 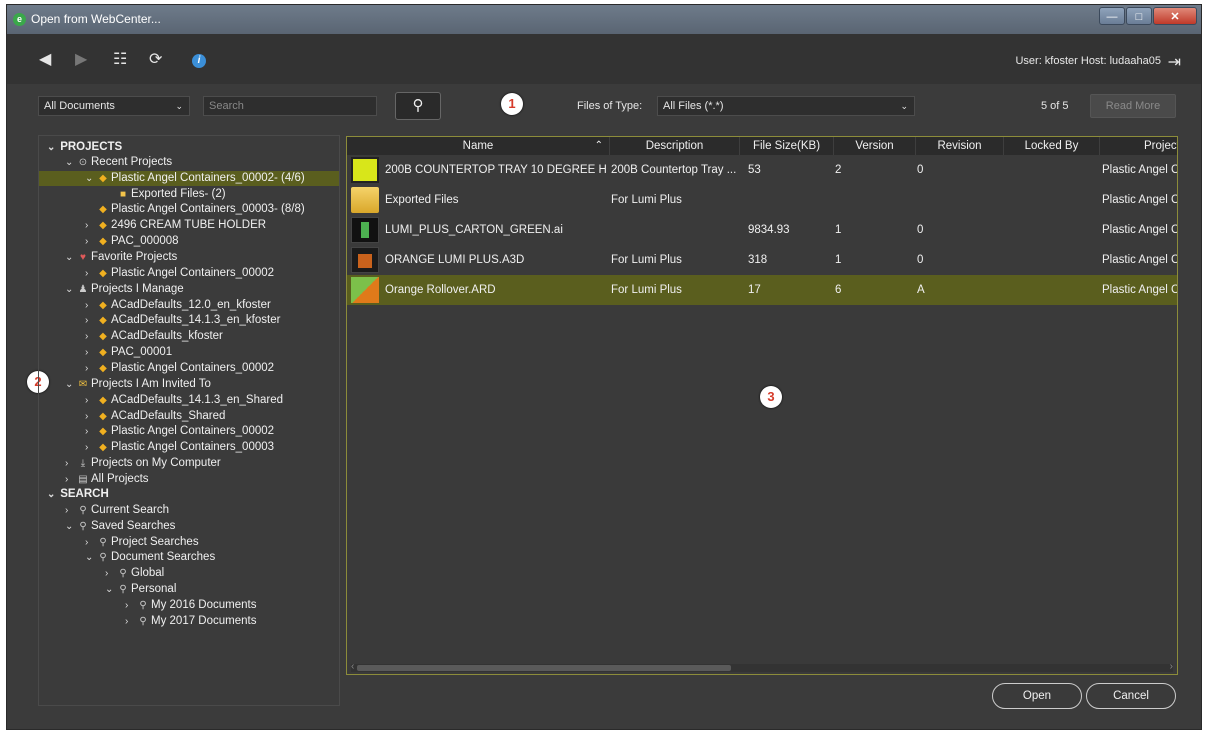 I want to click on file-thumbnail, so click(x=365, y=260).